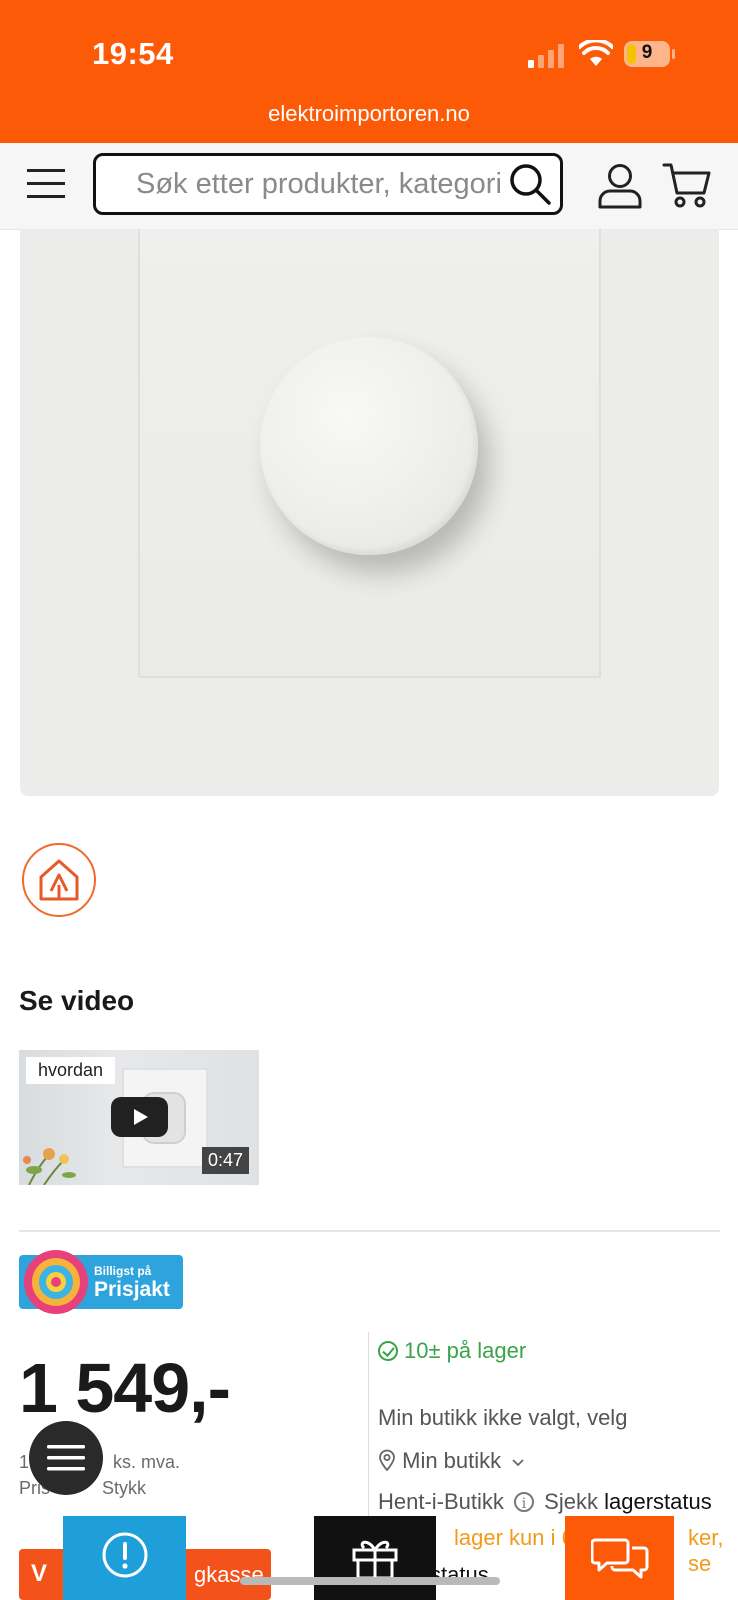 Image resolution: width=738 pixels, height=1600 pixels. What do you see at coordinates (39, 1573) in the screenshot?
I see `cart-button-label-left: V` at bounding box center [39, 1573].